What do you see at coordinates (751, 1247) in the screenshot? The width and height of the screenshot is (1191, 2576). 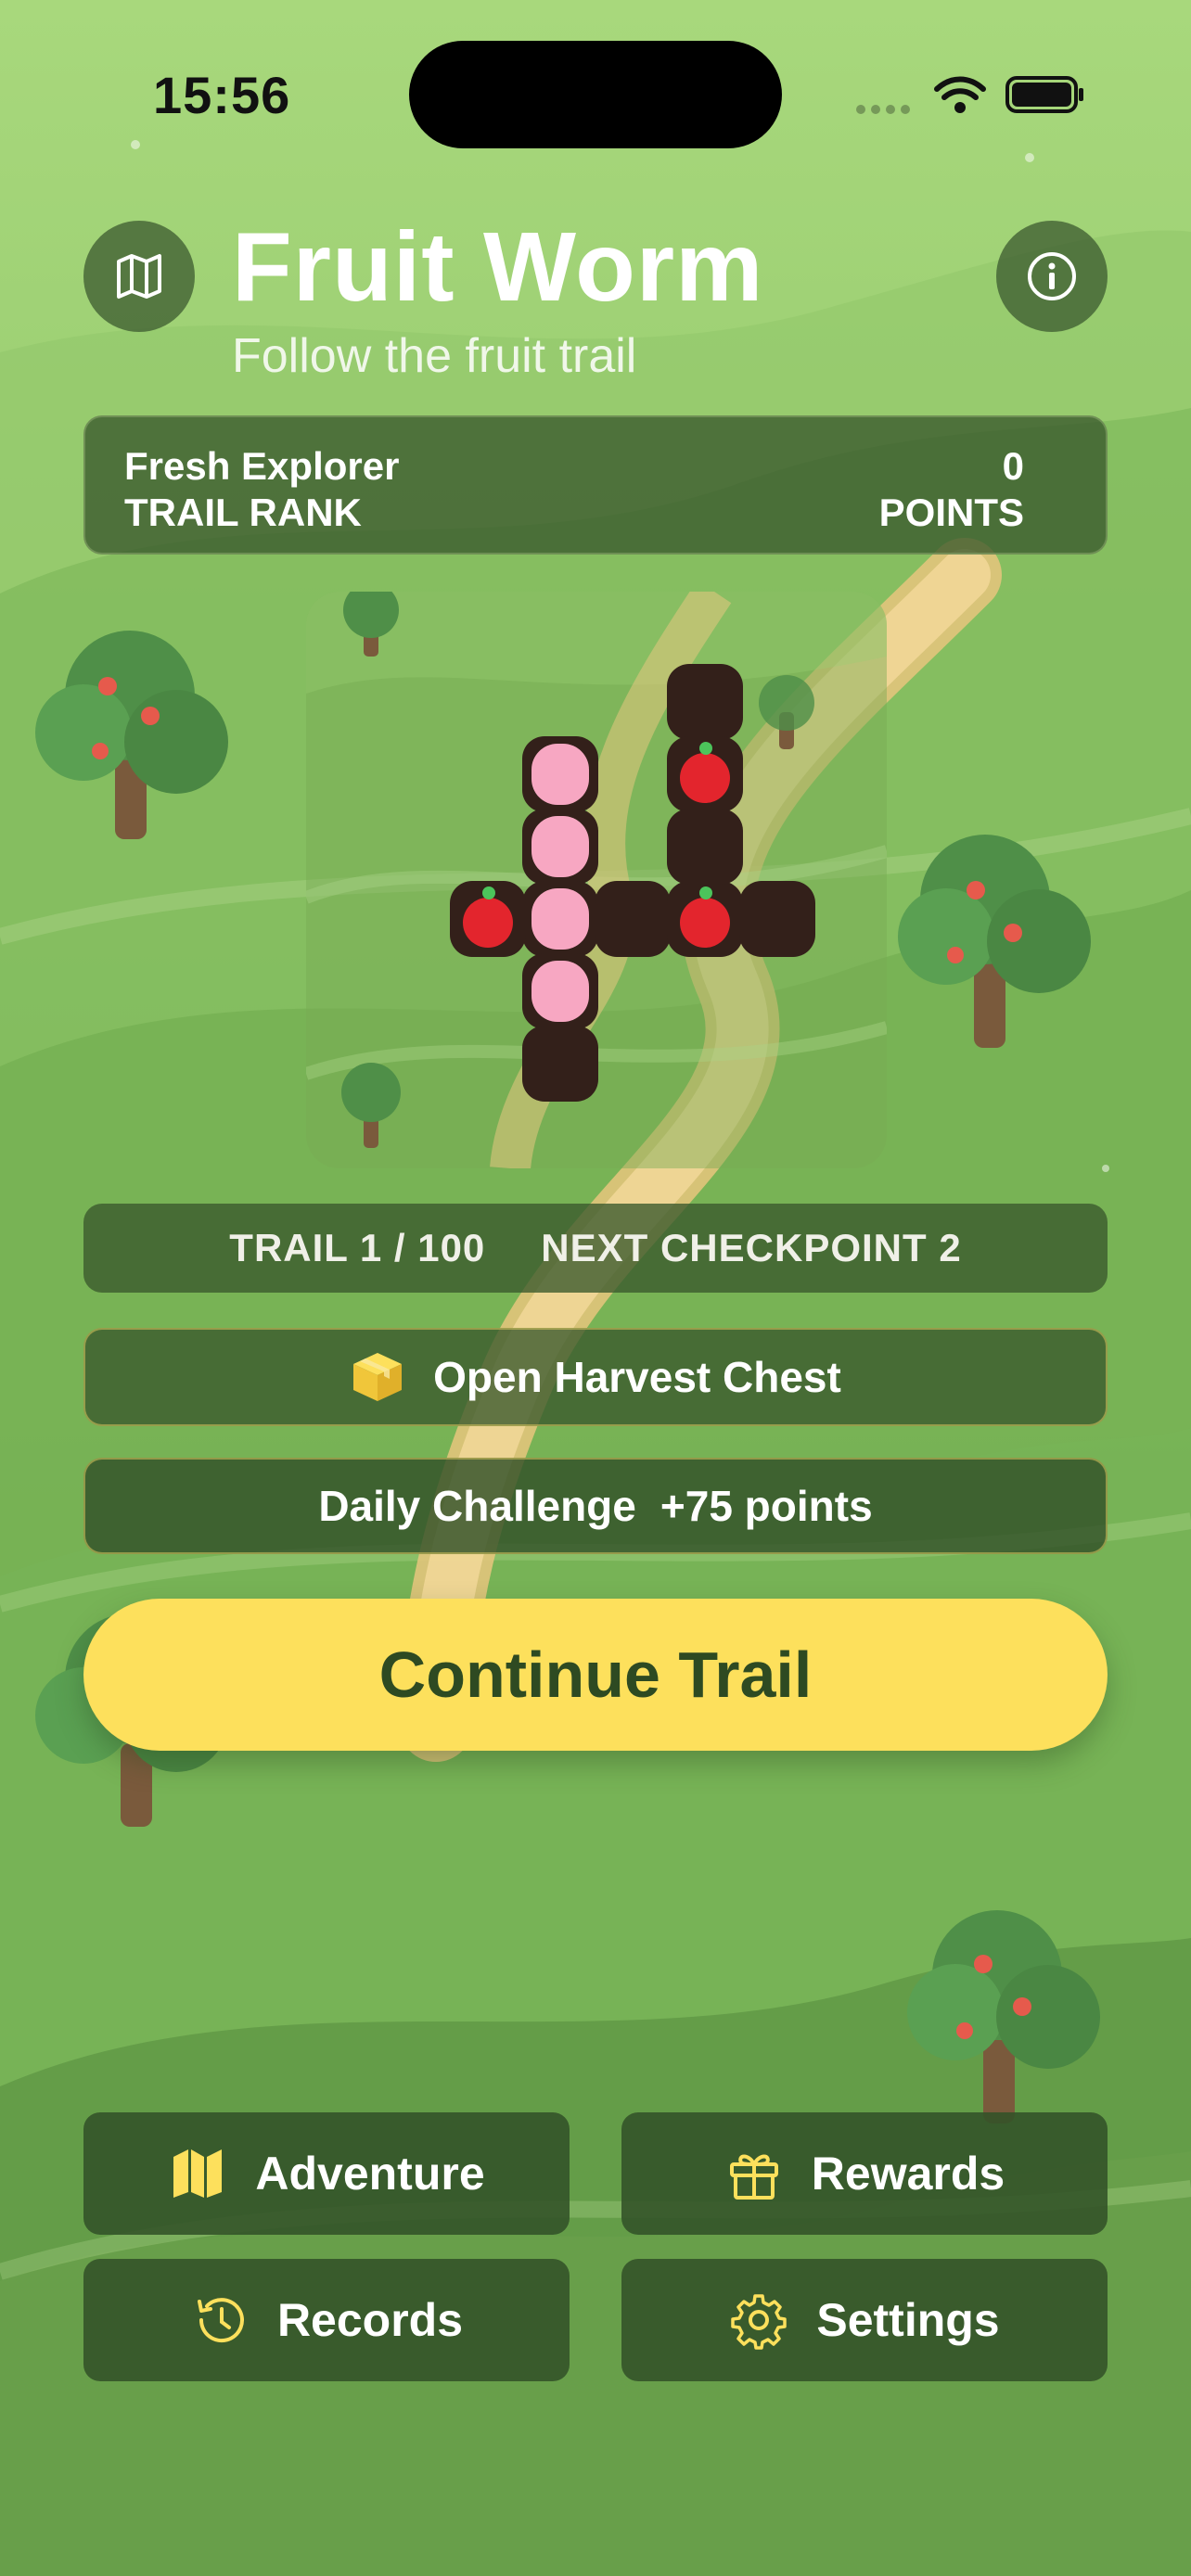 I see `next-checkpoint: NEXT CHECKPOINT 2` at bounding box center [751, 1247].